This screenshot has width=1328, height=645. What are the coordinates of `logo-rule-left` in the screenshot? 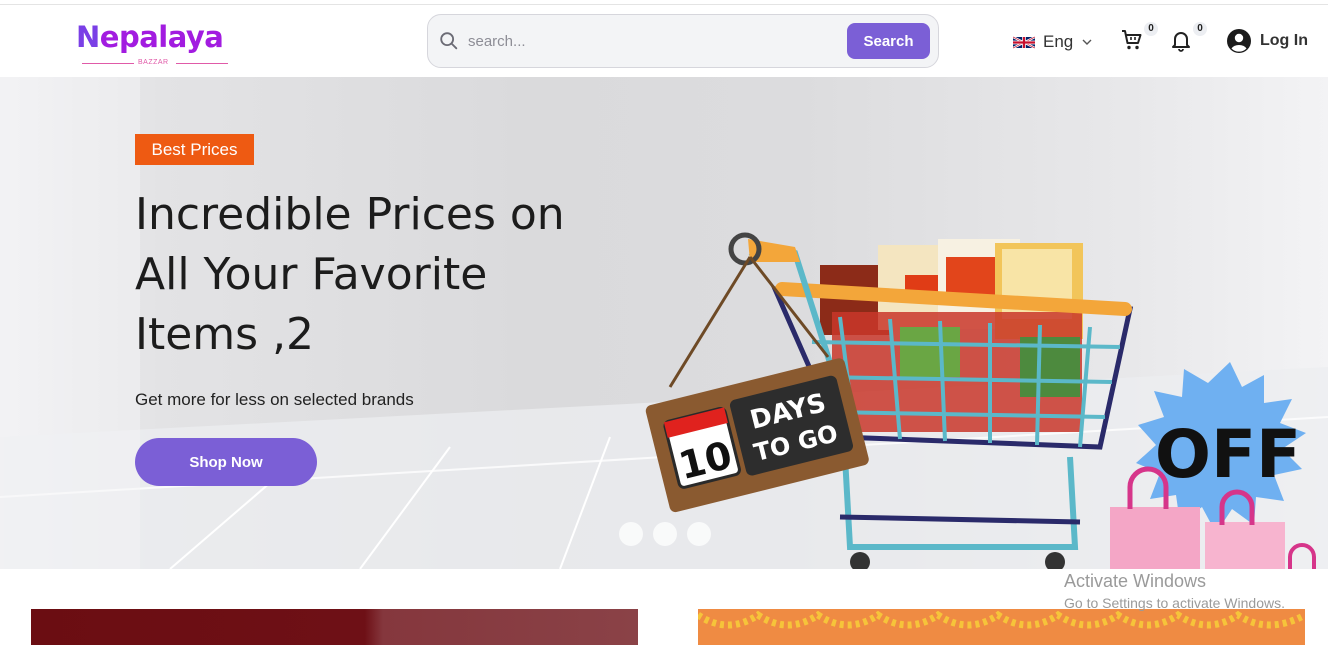 It's located at (108, 63).